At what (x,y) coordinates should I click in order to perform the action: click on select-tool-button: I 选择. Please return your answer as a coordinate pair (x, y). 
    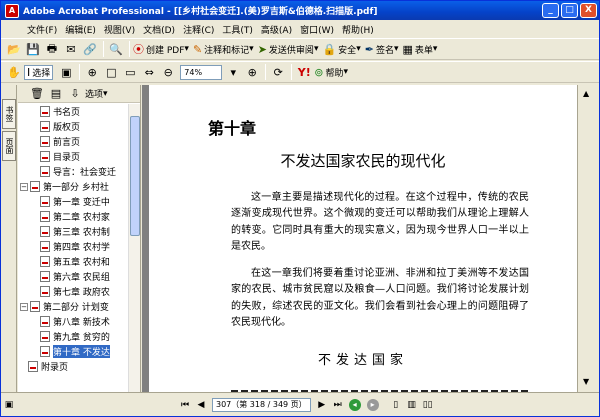
    Looking at the image, I should click on (39, 72).